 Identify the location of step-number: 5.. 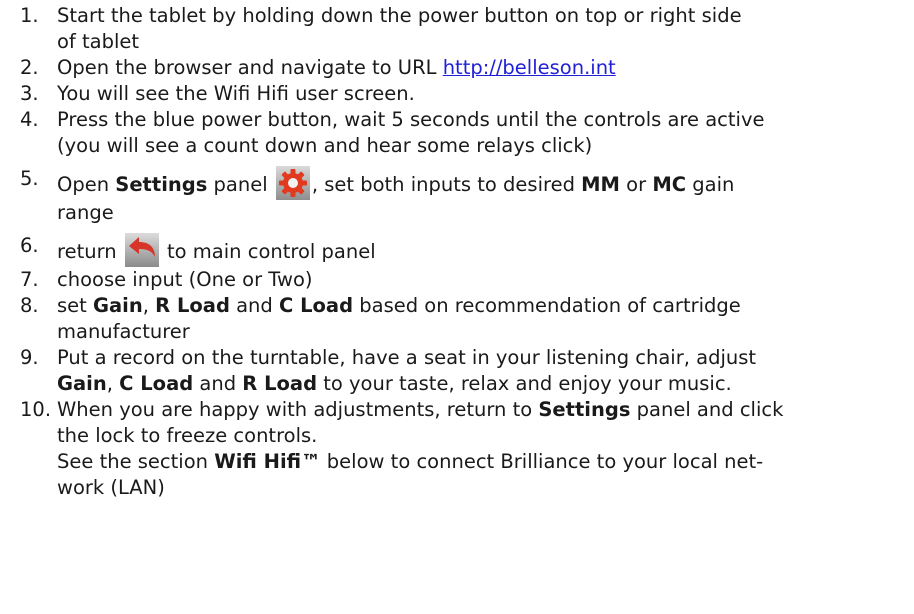
(29, 178).